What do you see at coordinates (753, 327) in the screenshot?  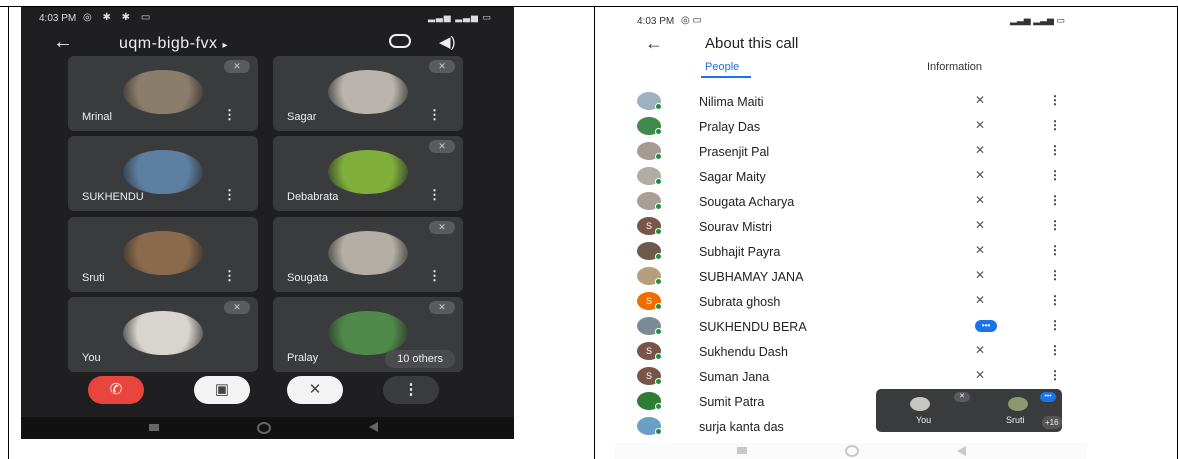 I see `participant-name: SUKHENDU BERA` at bounding box center [753, 327].